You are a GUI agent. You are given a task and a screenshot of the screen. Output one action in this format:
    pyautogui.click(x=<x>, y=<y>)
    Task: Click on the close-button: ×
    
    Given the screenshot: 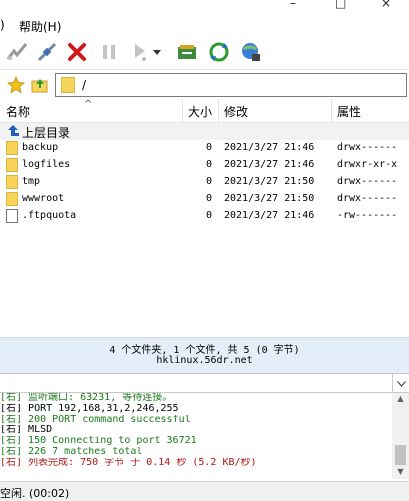 What is the action you would take?
    pyautogui.click(x=386, y=5)
    